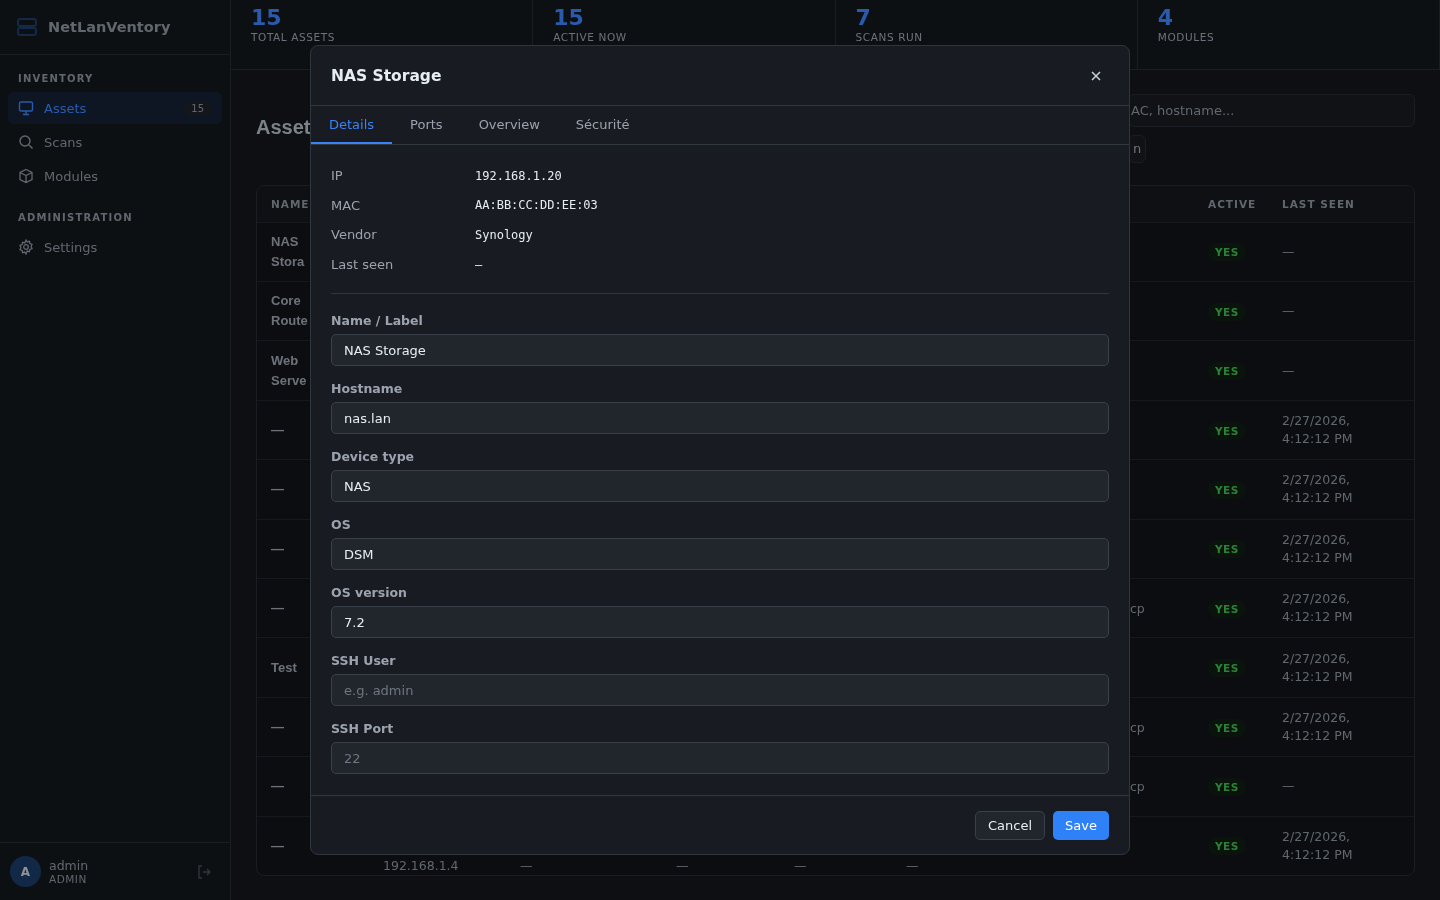  What do you see at coordinates (26, 108) in the screenshot?
I see `monitor-icon` at bounding box center [26, 108].